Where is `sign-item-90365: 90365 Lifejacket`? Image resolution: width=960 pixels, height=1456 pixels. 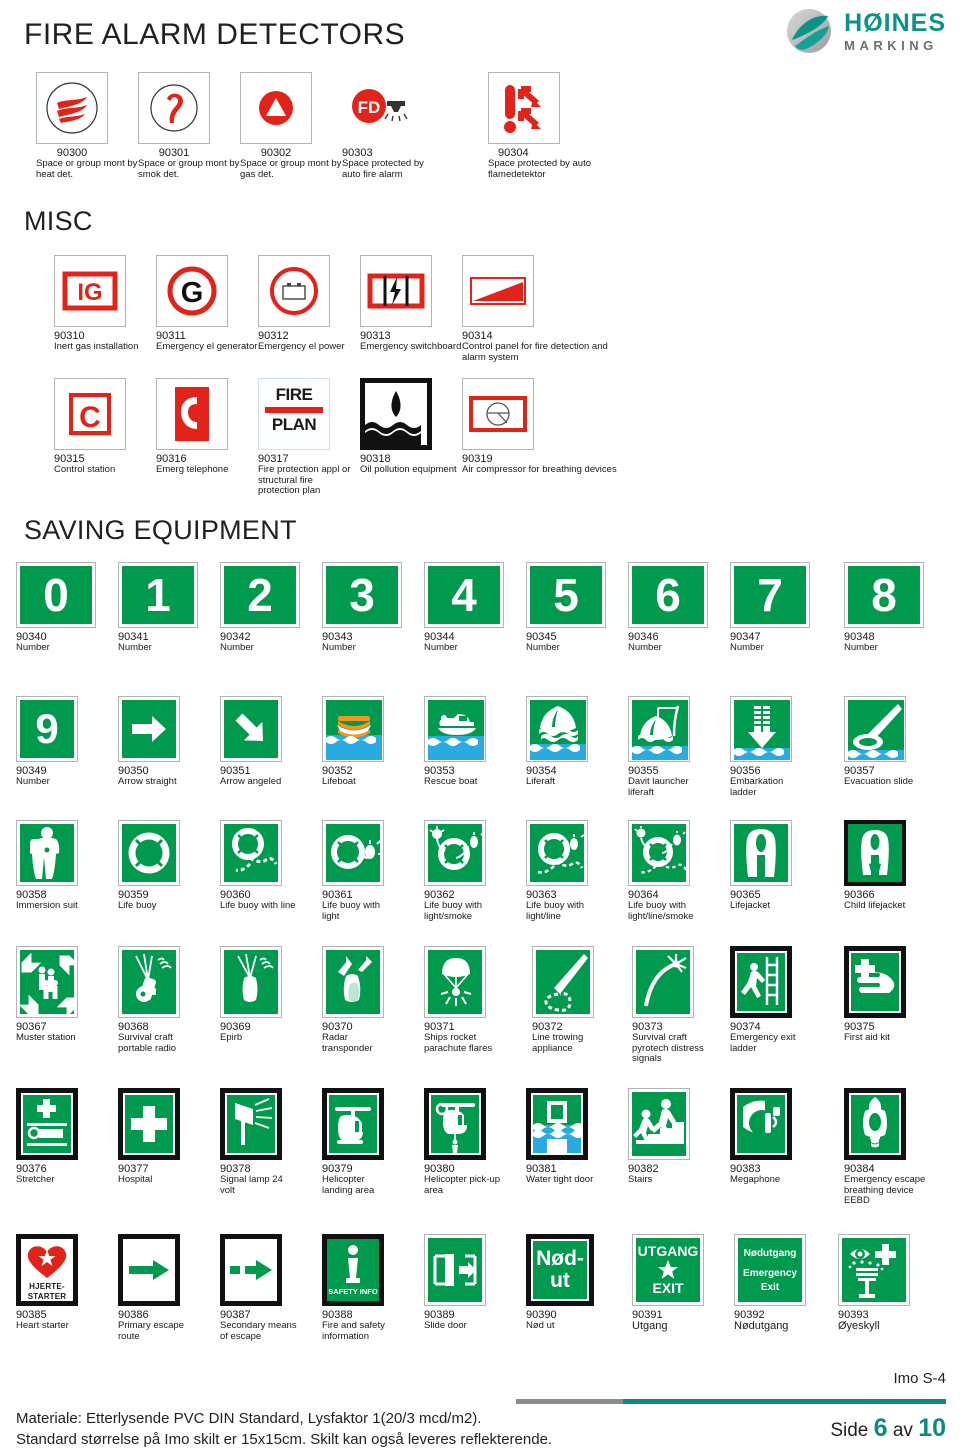
sign-item-90365: 90365 Lifejacket is located at coordinates (781, 871).